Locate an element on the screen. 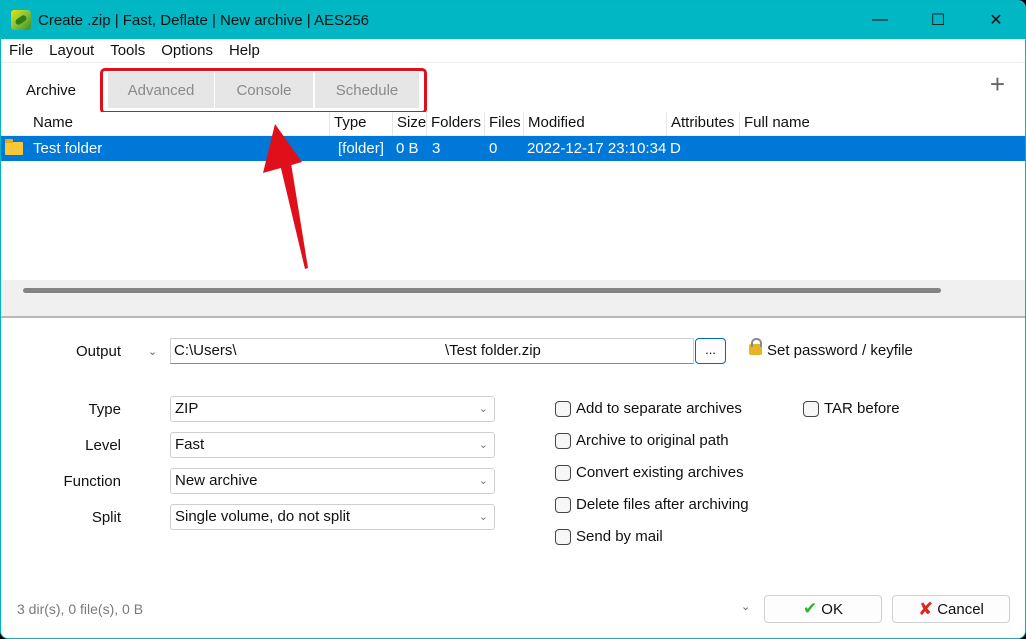 This screenshot has width=1026, height=639. add-tab-button: + is located at coordinates (997, 84).